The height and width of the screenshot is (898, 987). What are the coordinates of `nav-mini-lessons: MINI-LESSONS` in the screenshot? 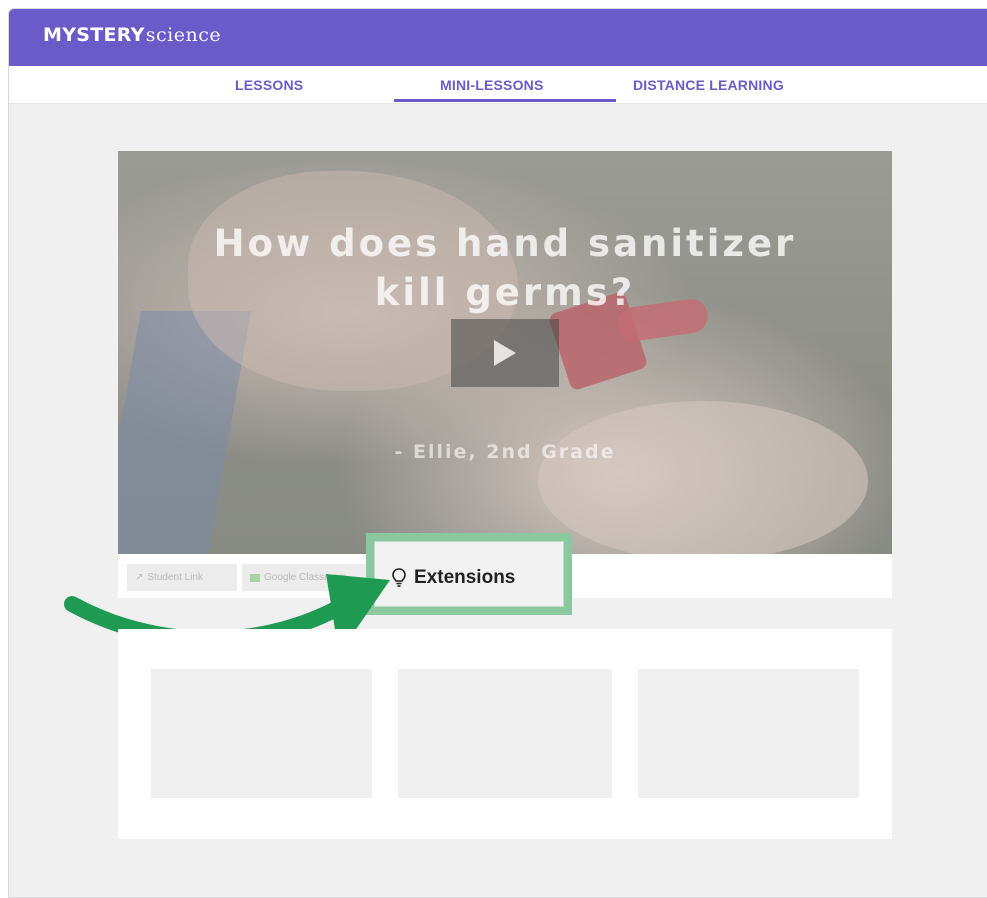 It's located at (492, 85).